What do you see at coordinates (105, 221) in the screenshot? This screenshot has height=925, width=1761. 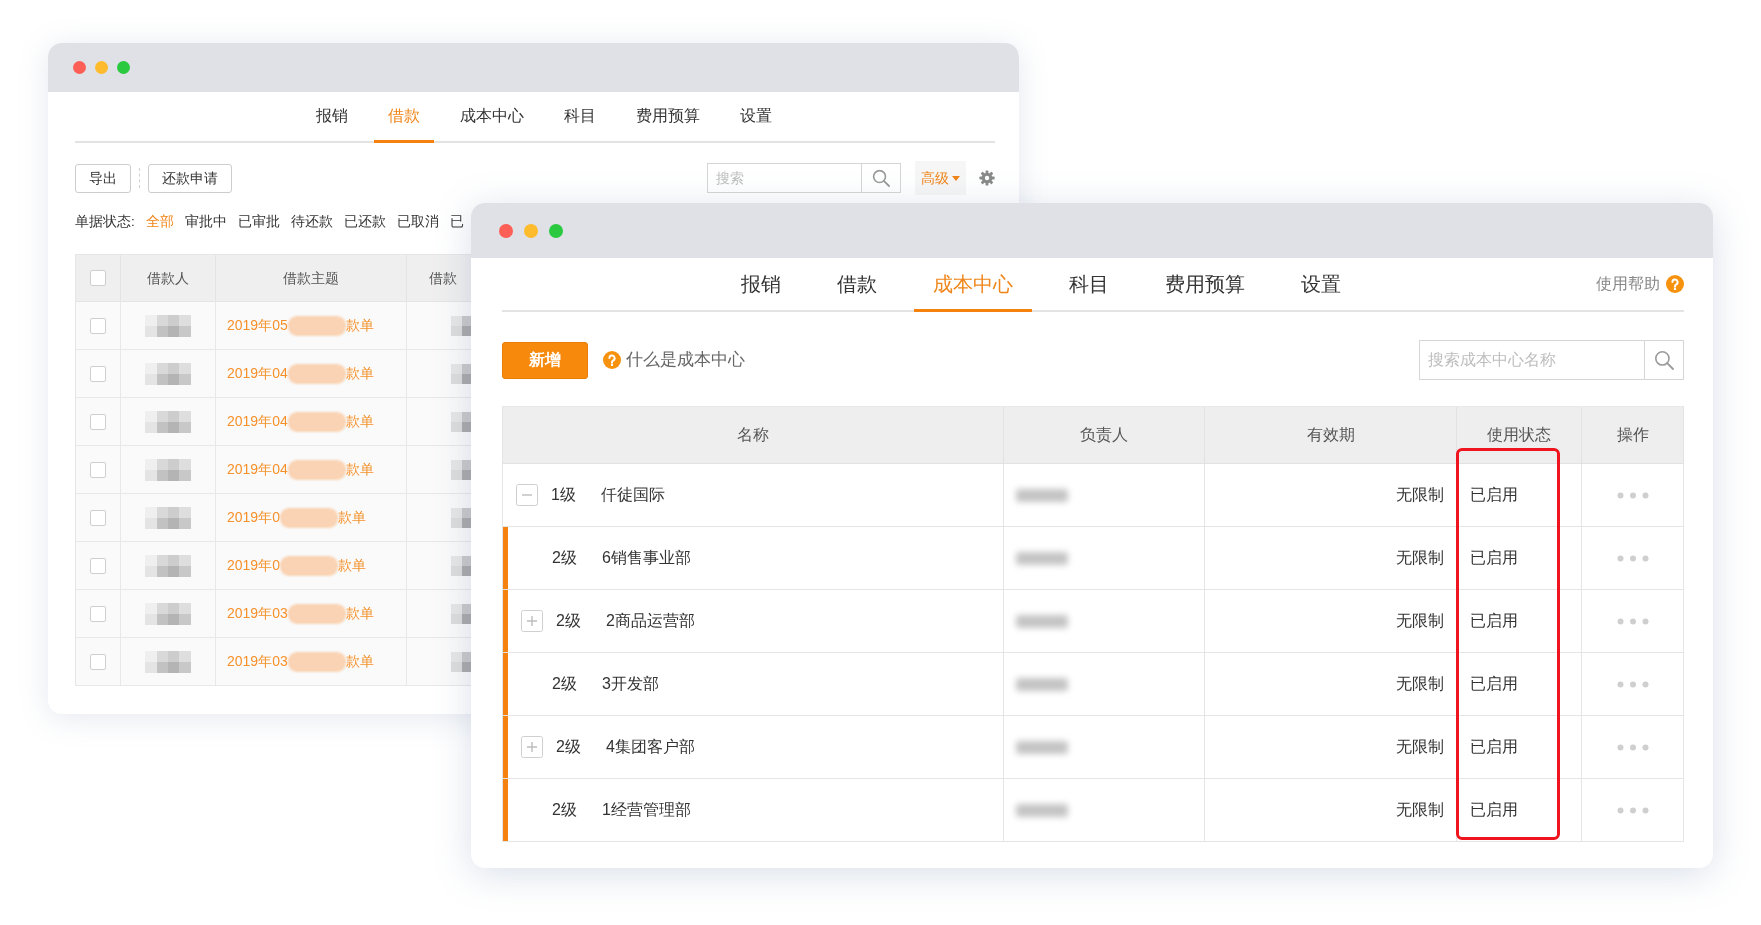 I see `filter-label: 单据状态:` at bounding box center [105, 221].